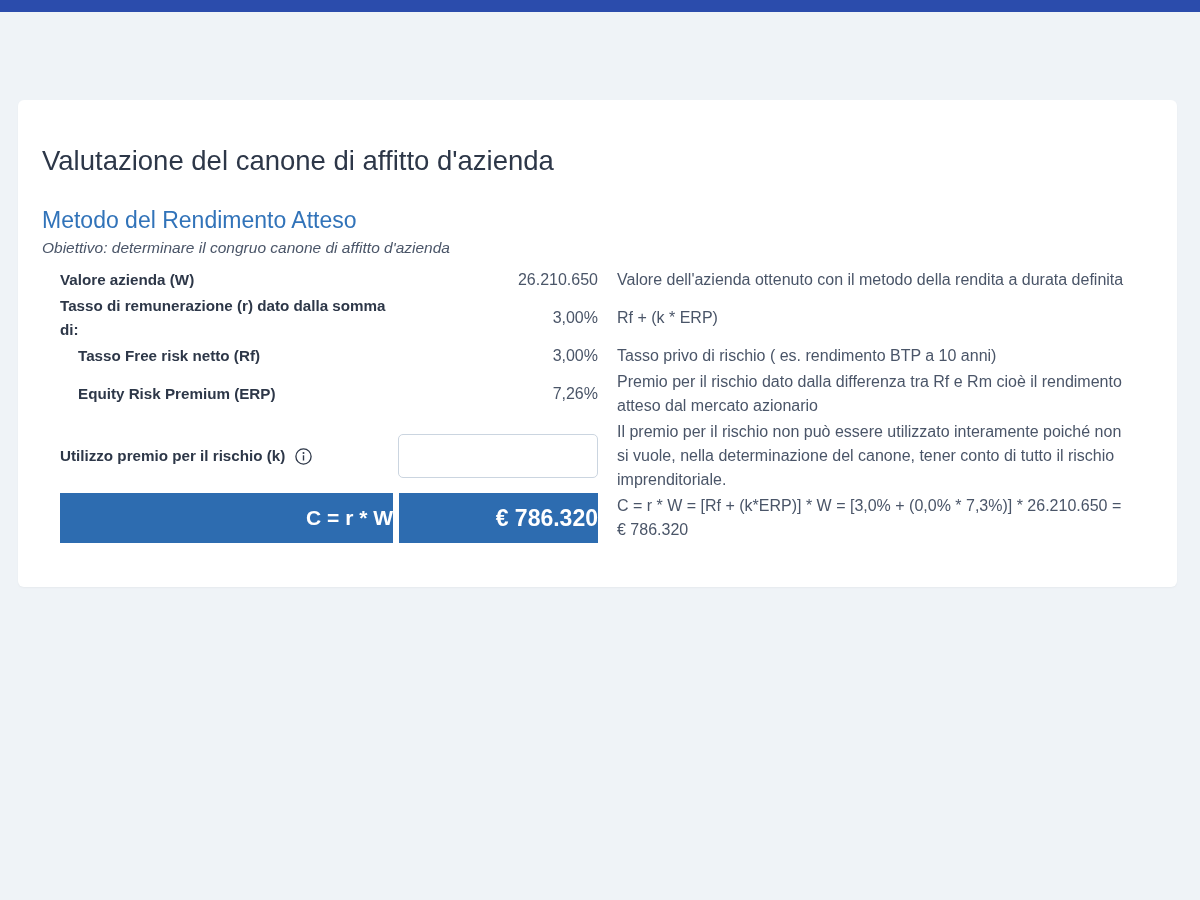 The height and width of the screenshot is (900, 1200). I want to click on formula-label: C = r * W, so click(226, 518).